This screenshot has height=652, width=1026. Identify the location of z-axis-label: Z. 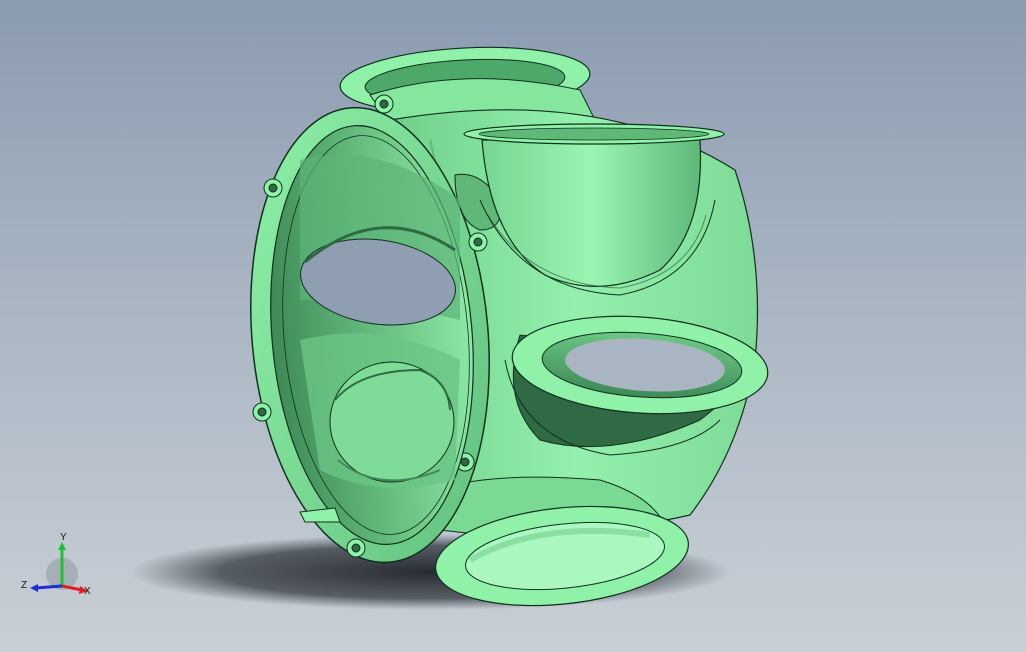
(24, 585).